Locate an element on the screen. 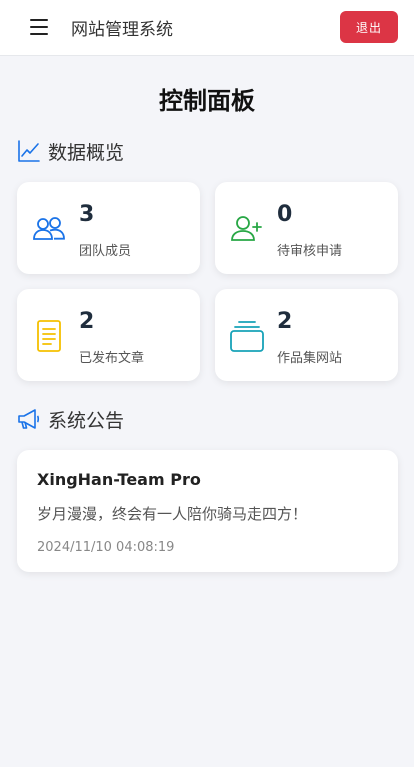 Image resolution: width=414 pixels, height=767 pixels. announcements-section-title: 系统公告 is located at coordinates (86, 420).